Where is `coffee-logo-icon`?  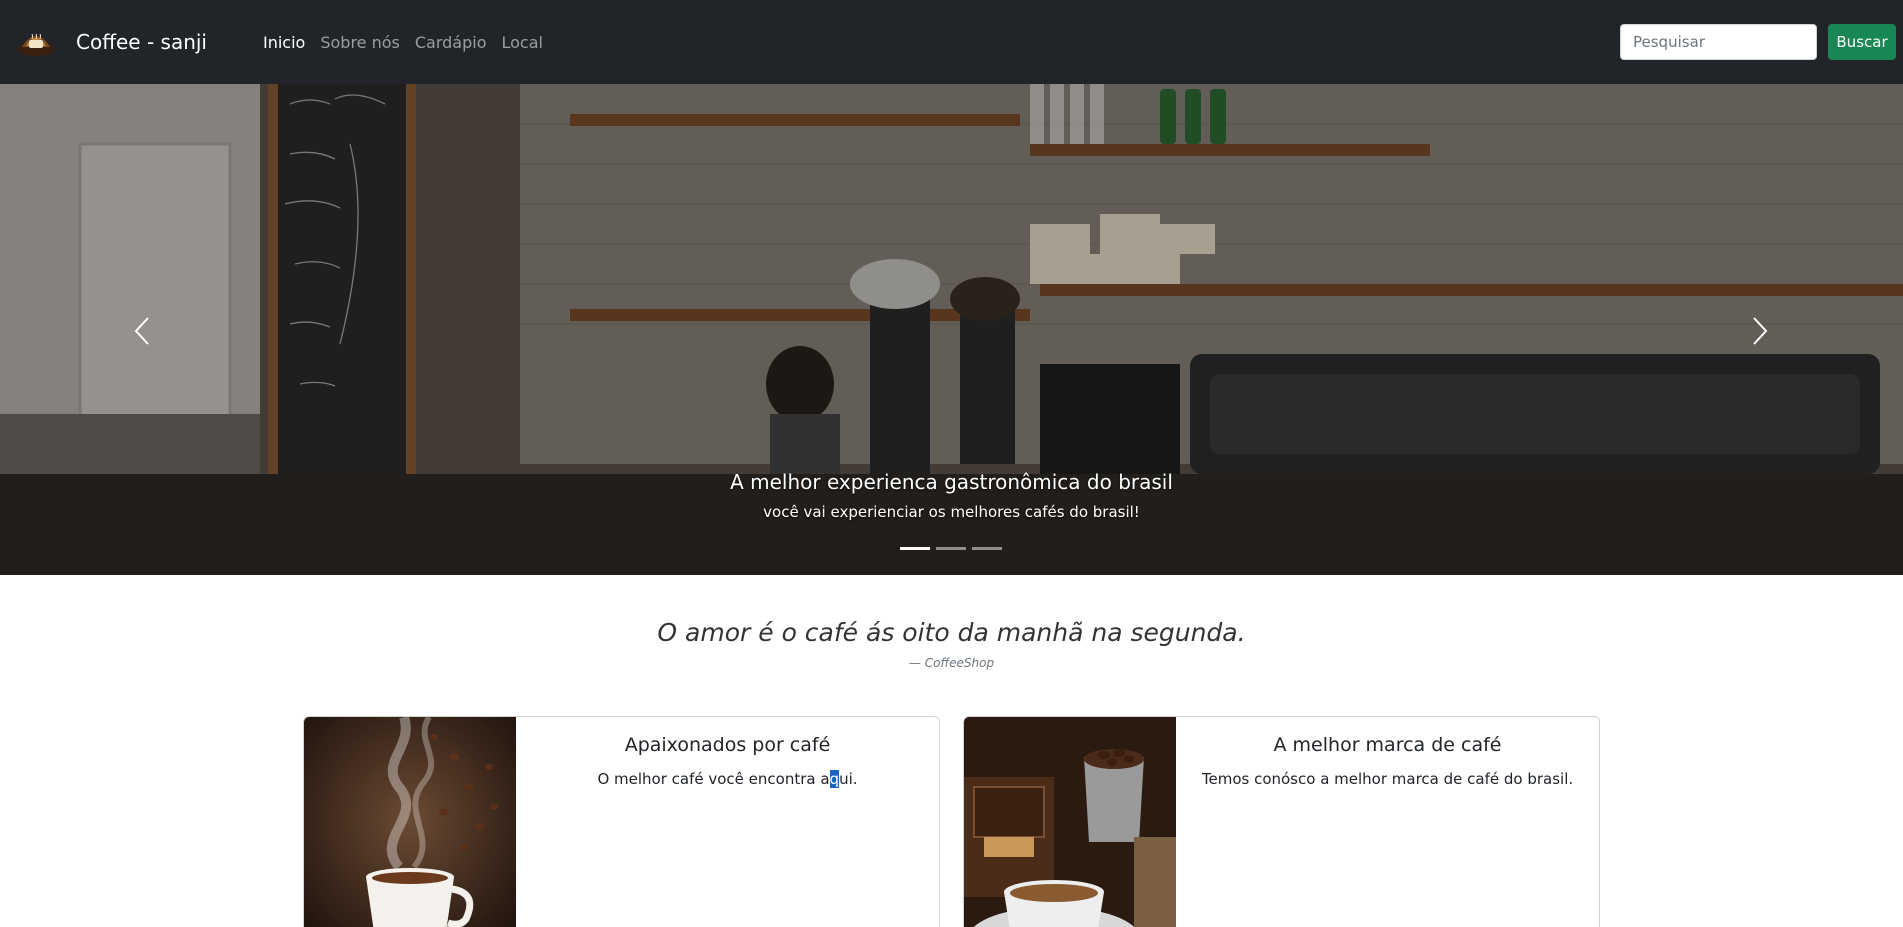
coffee-logo-icon is located at coordinates (36, 44).